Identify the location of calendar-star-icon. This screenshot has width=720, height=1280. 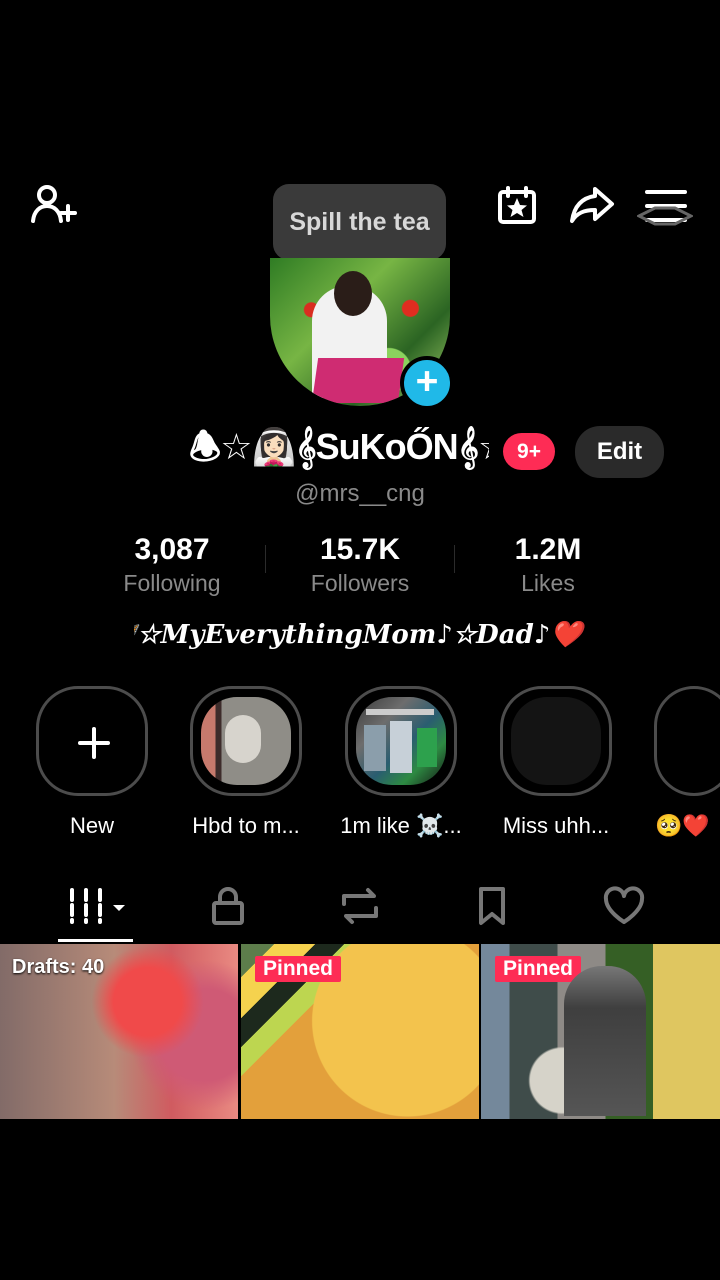
(517, 205).